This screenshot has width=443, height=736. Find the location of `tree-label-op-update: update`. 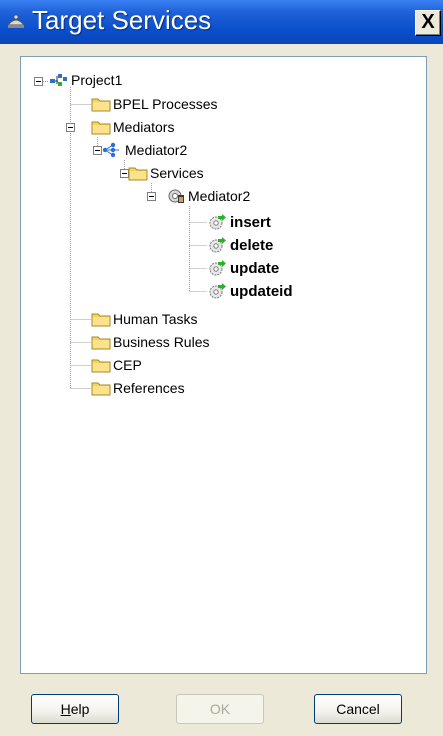

tree-label-op-update: update is located at coordinates (255, 268).